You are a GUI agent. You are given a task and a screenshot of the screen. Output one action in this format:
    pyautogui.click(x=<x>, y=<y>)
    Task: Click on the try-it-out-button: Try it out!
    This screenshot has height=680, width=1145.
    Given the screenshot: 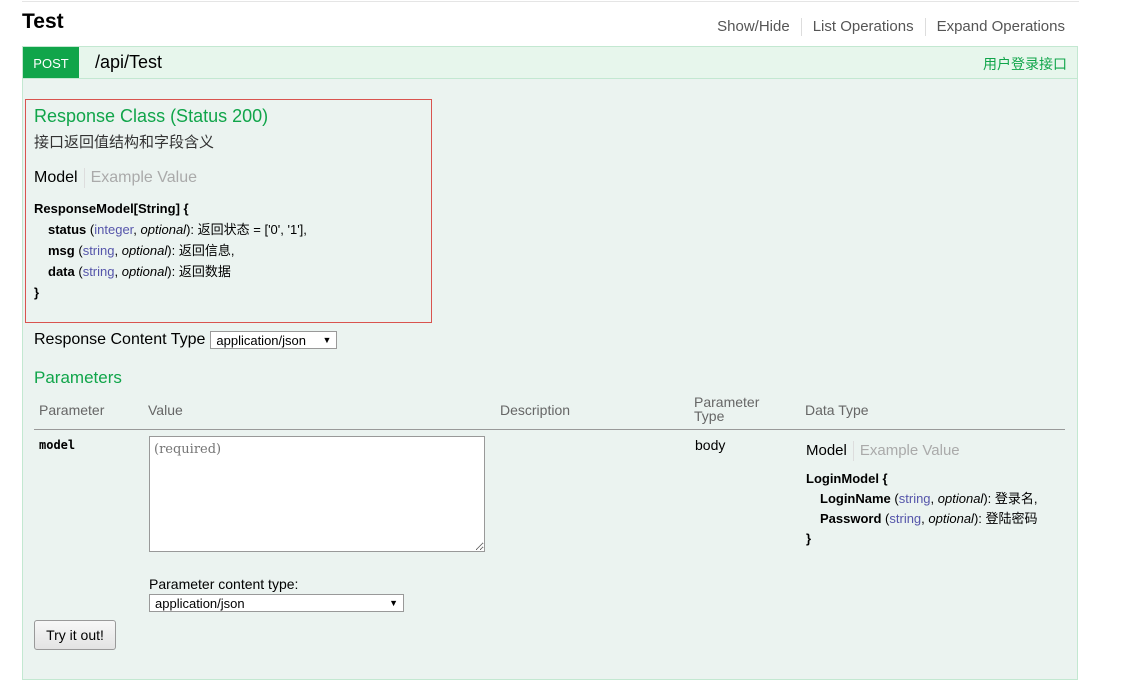 What is the action you would take?
    pyautogui.click(x=75, y=635)
    